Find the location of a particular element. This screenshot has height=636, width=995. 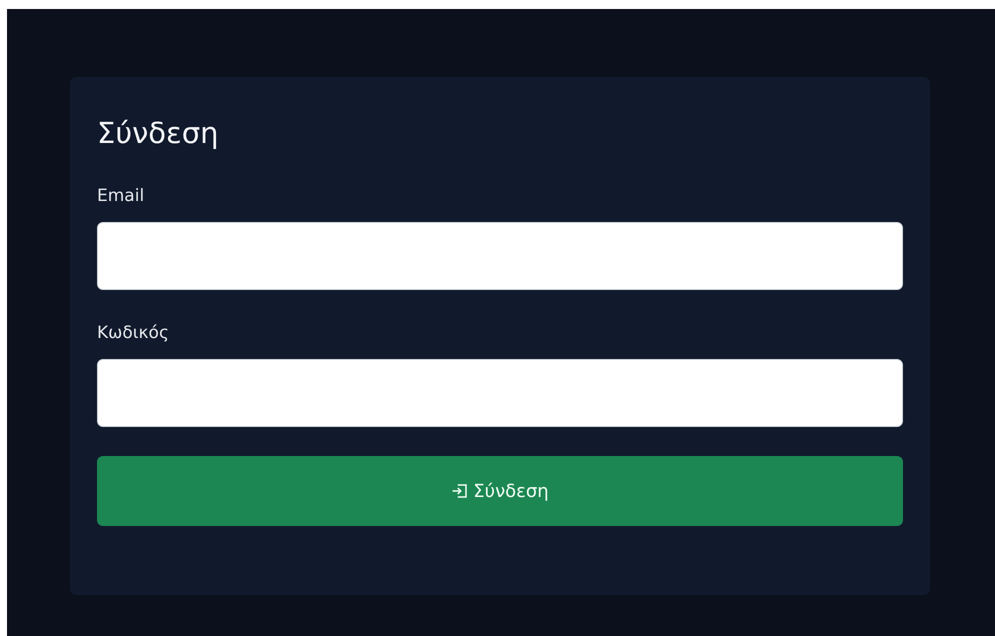

login-title: Σύνδεση is located at coordinates (157, 133).